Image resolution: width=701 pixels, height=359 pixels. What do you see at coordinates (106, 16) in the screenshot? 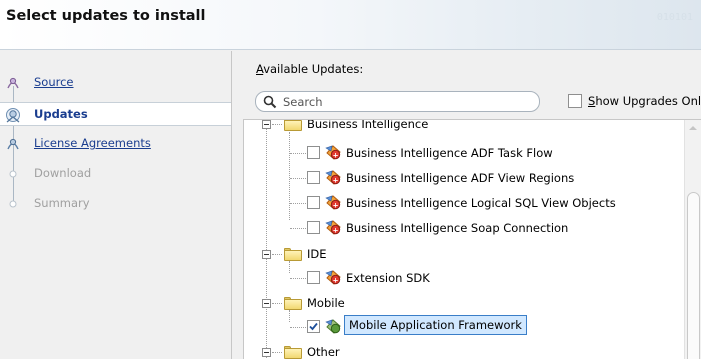
I see `page-title: Select updates to install` at bounding box center [106, 16].